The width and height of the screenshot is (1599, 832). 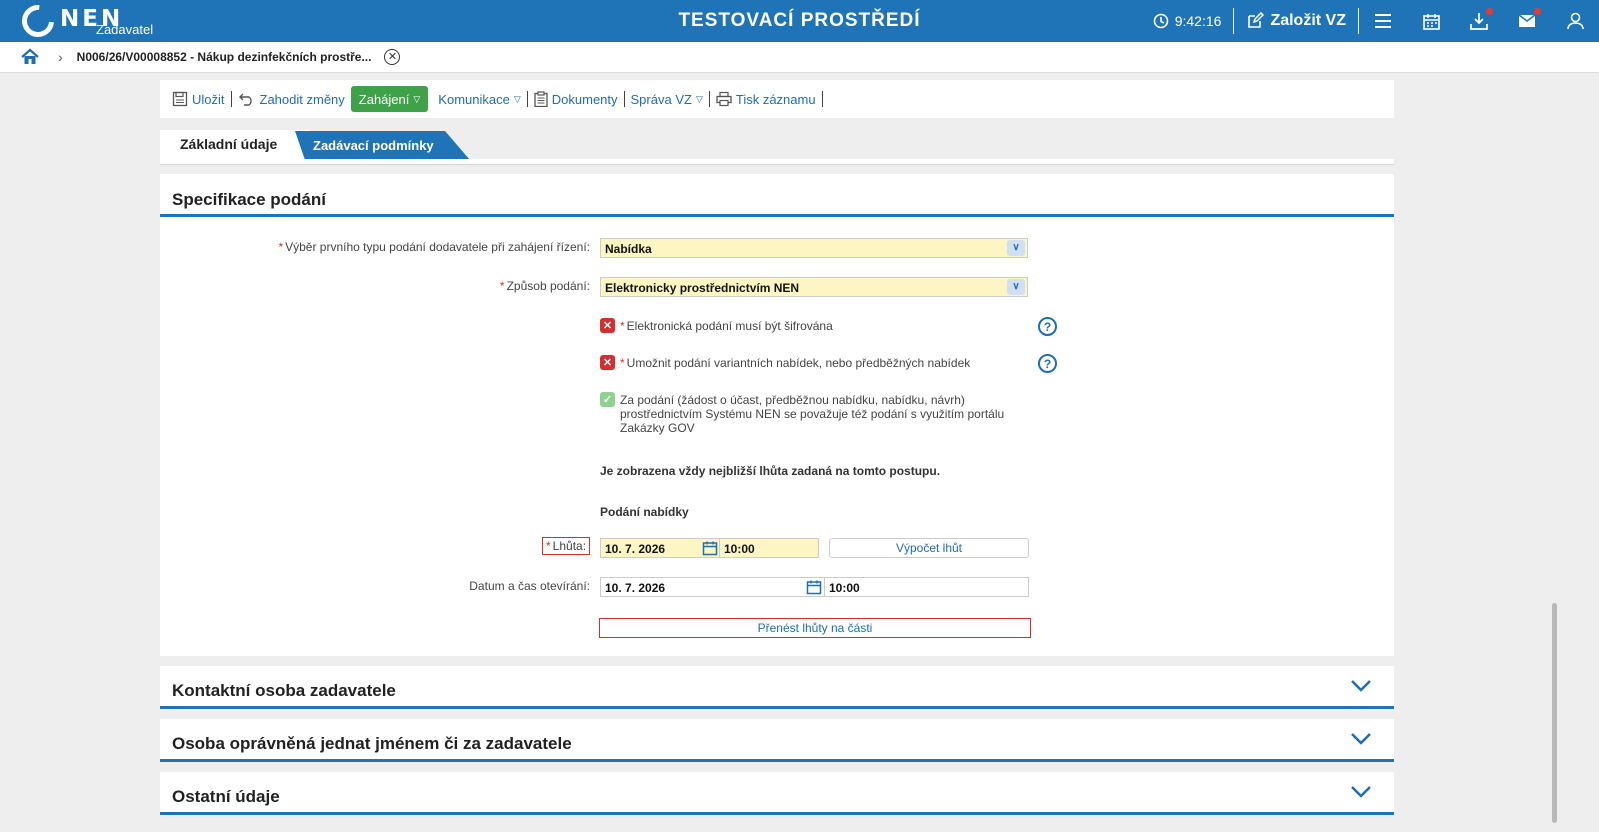 What do you see at coordinates (38, 22) in the screenshot?
I see `logo-circle-icon` at bounding box center [38, 22].